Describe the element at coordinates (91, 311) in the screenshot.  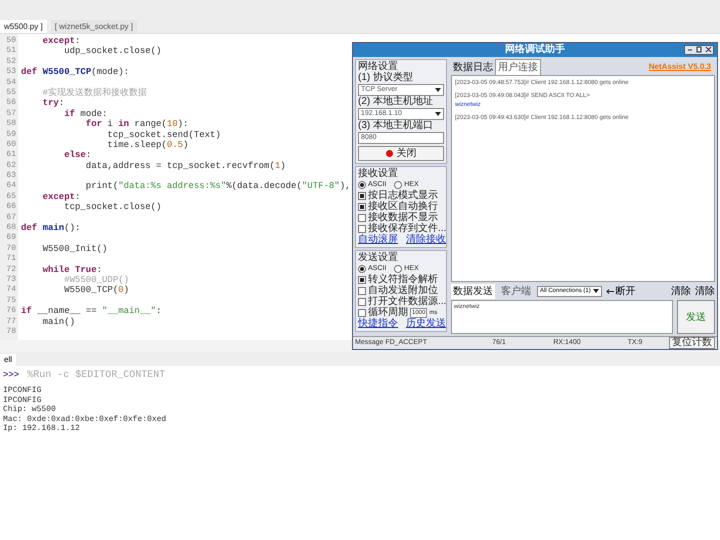
I see `code-line: if __name__ == "__main__":` at that location.